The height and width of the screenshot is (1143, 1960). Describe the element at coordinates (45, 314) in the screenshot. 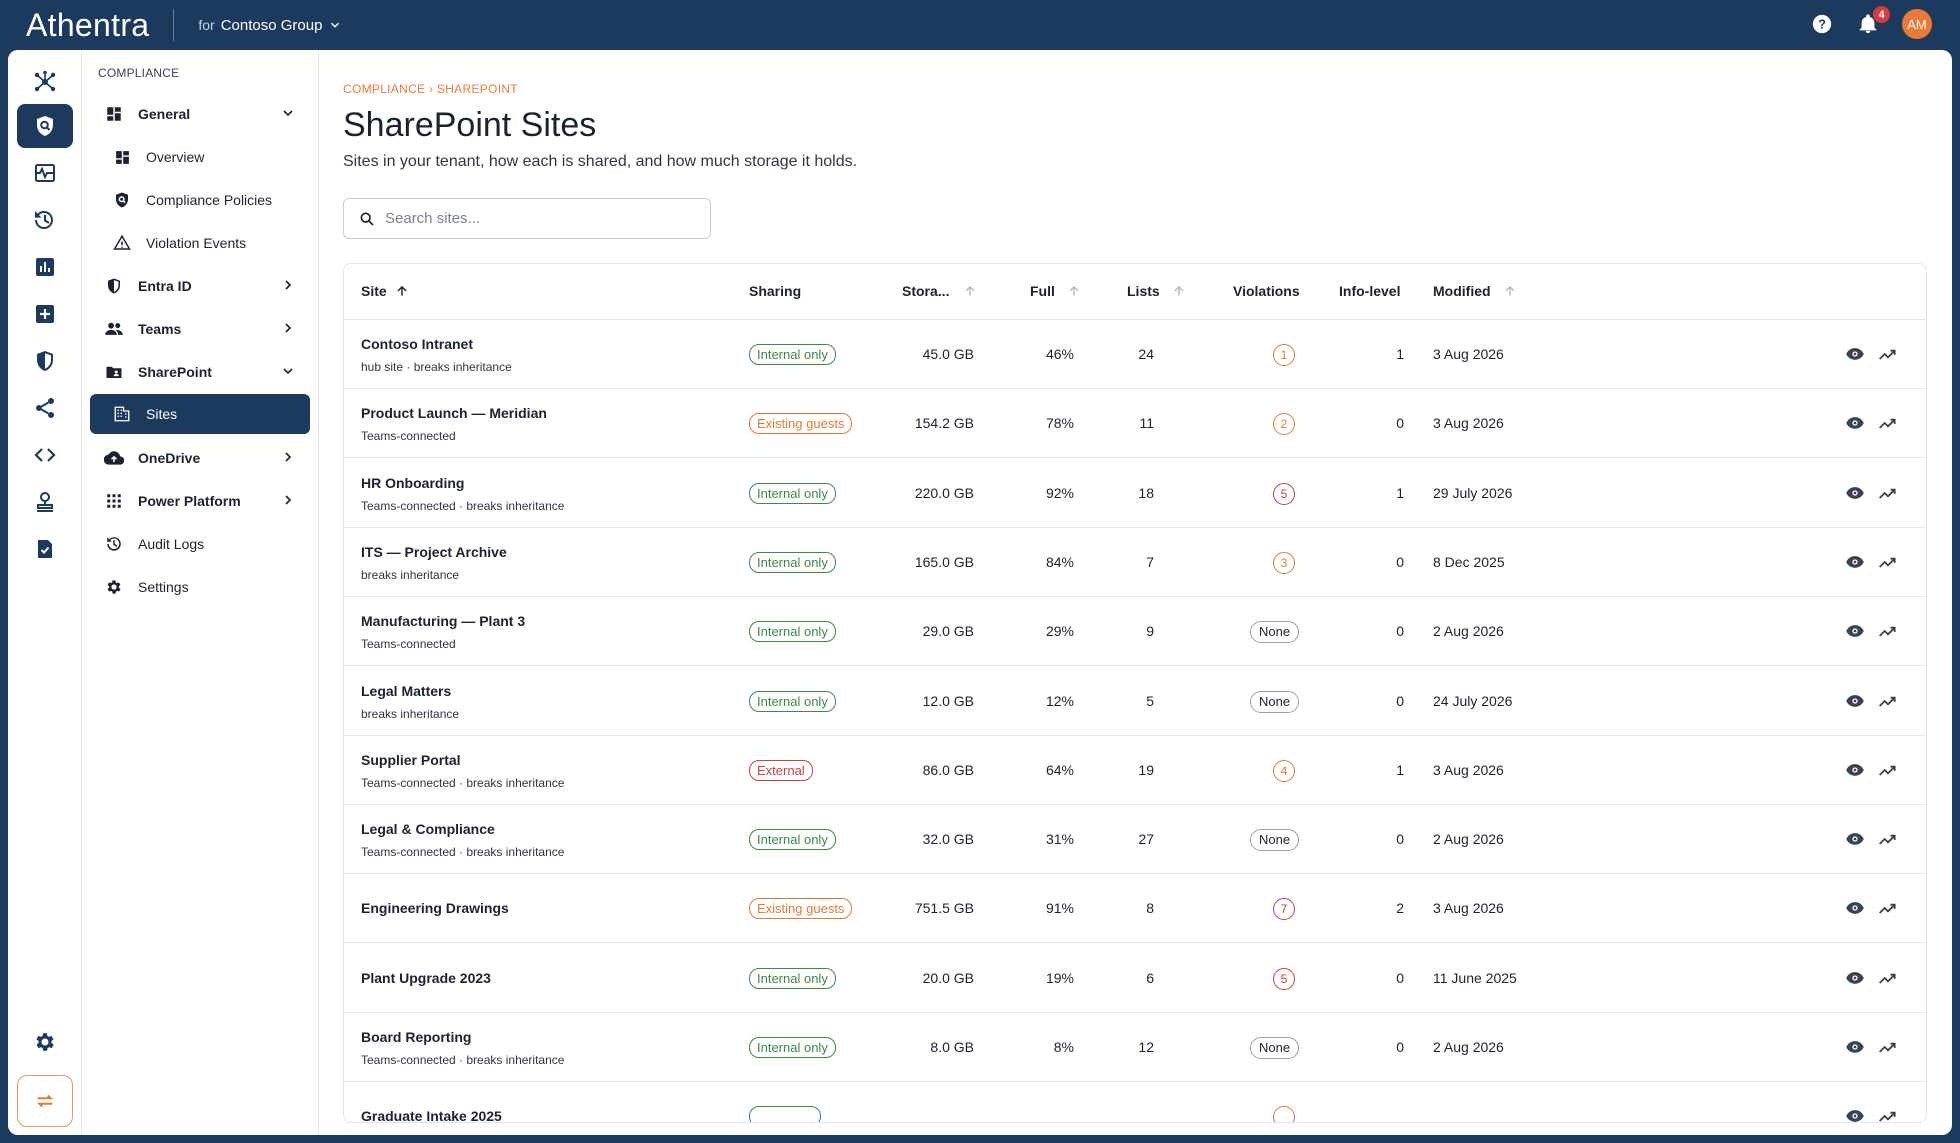

I see `rail-add-icon` at that location.